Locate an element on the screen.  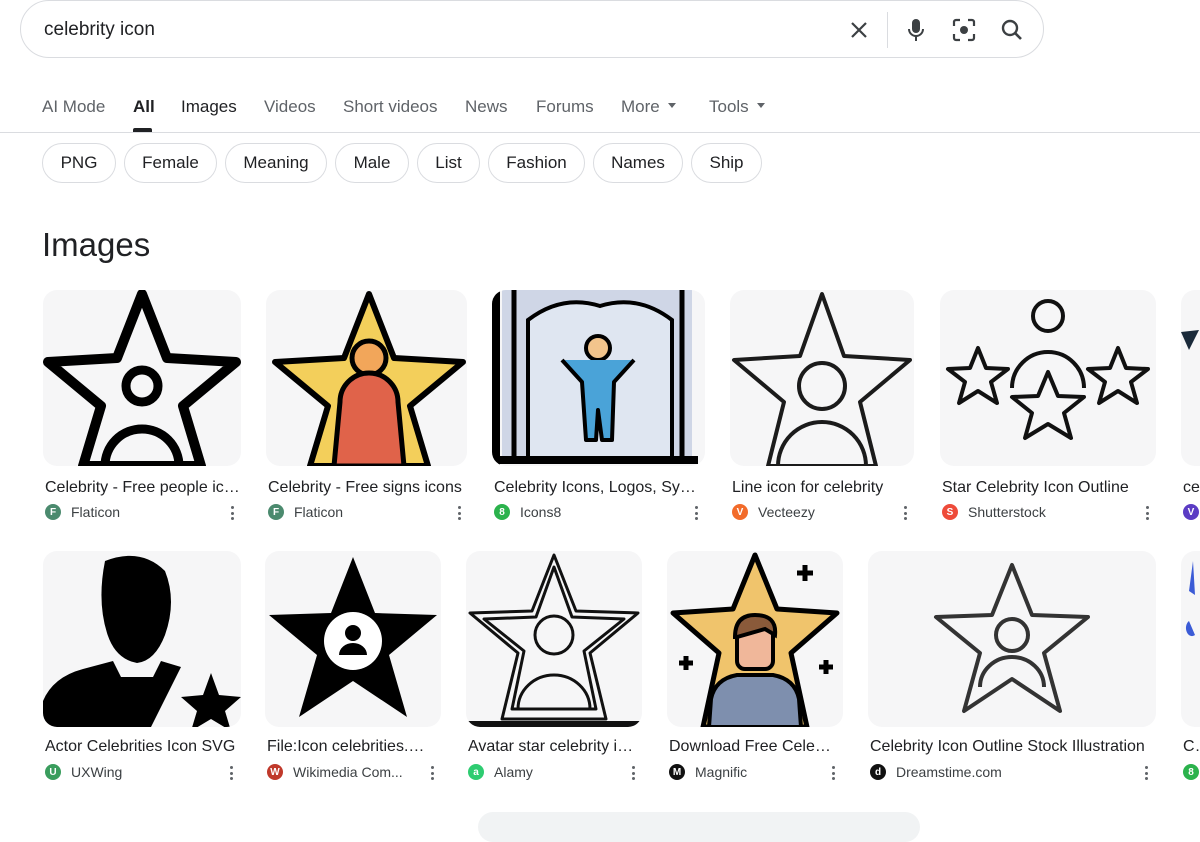
image-source: V is located at coordinates (1191, 512).